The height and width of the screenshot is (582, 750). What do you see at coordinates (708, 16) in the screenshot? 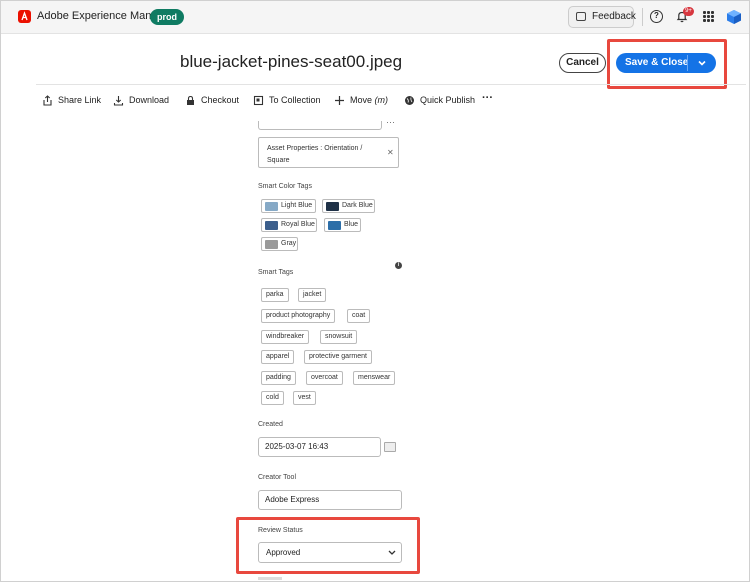
I see `apps-grid-icon` at bounding box center [708, 16].